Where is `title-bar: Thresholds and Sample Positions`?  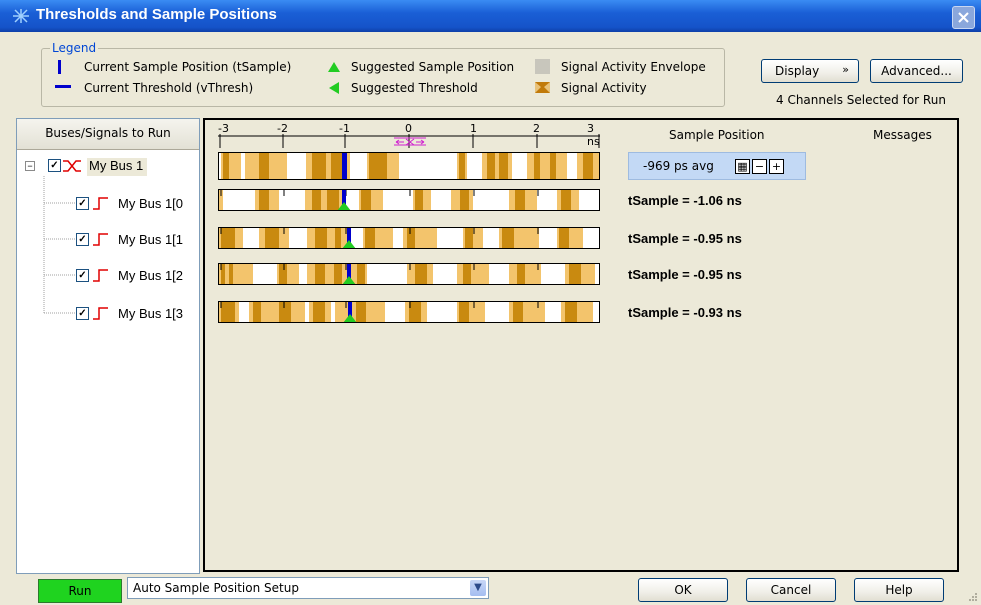
title-bar: Thresholds and Sample Positions is located at coordinates (490, 16).